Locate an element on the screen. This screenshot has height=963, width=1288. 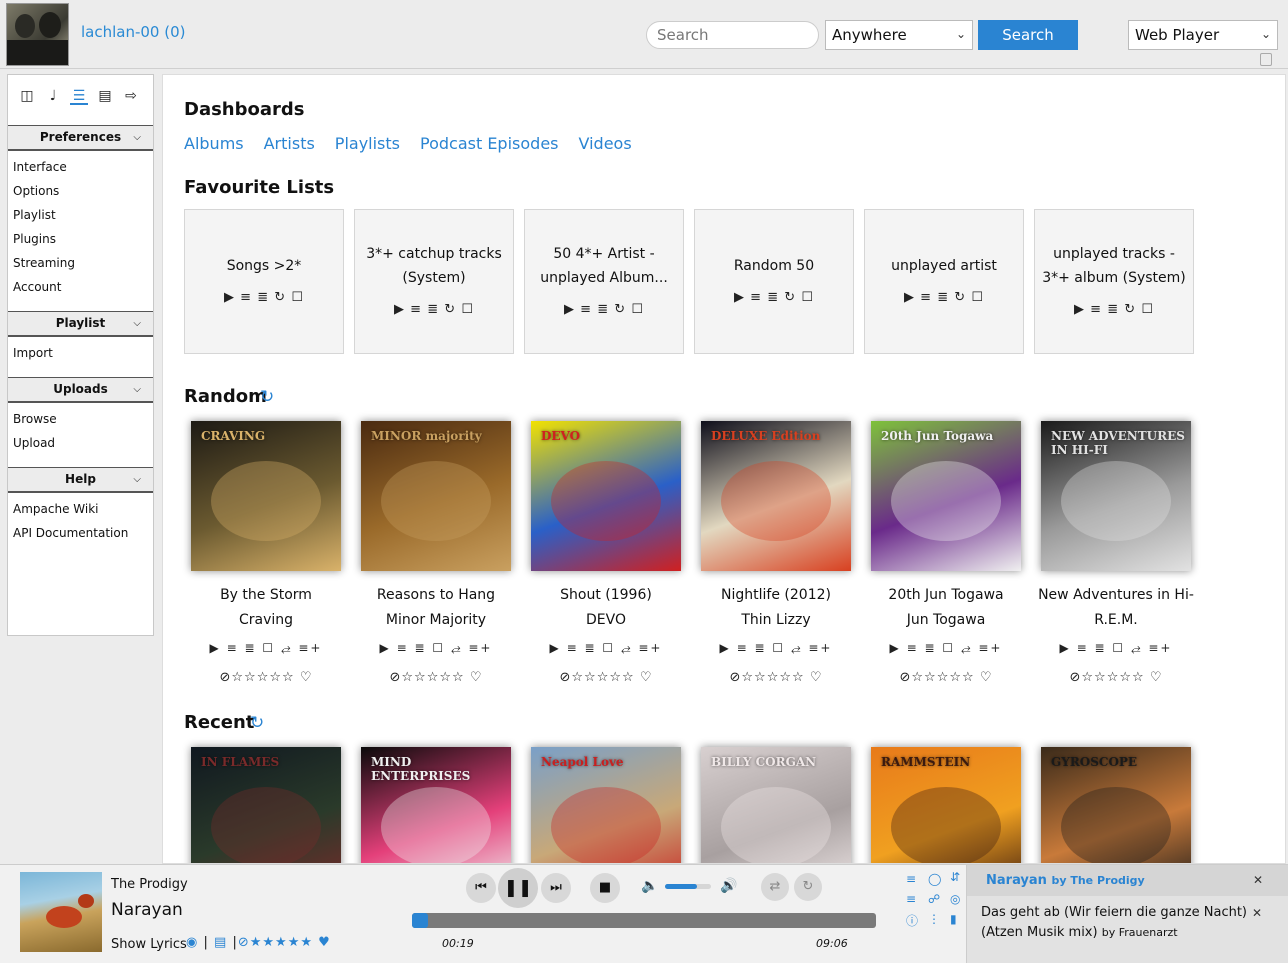
album-cover: 20th Jun Togawa is located at coordinates (946, 496).